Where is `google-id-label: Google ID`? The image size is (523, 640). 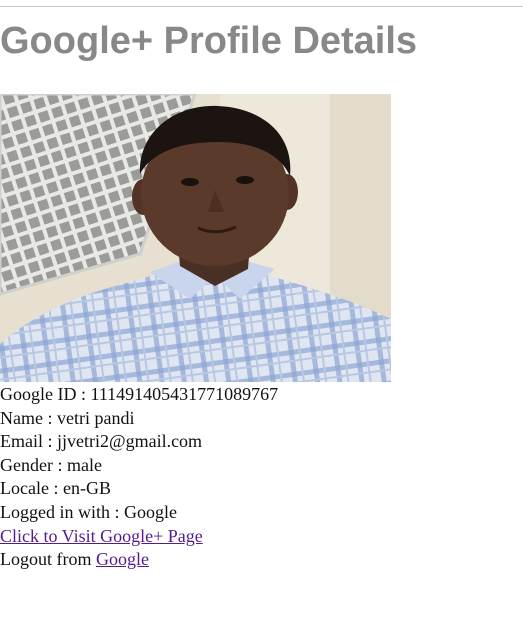 google-id-label: Google ID is located at coordinates (38, 394).